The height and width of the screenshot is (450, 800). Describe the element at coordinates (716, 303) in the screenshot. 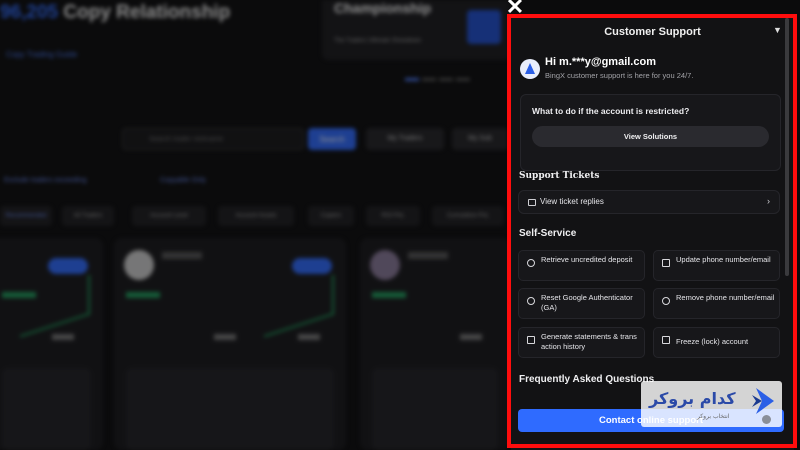

I see `self-service-remove-phone-email: Remove phone number/email` at that location.